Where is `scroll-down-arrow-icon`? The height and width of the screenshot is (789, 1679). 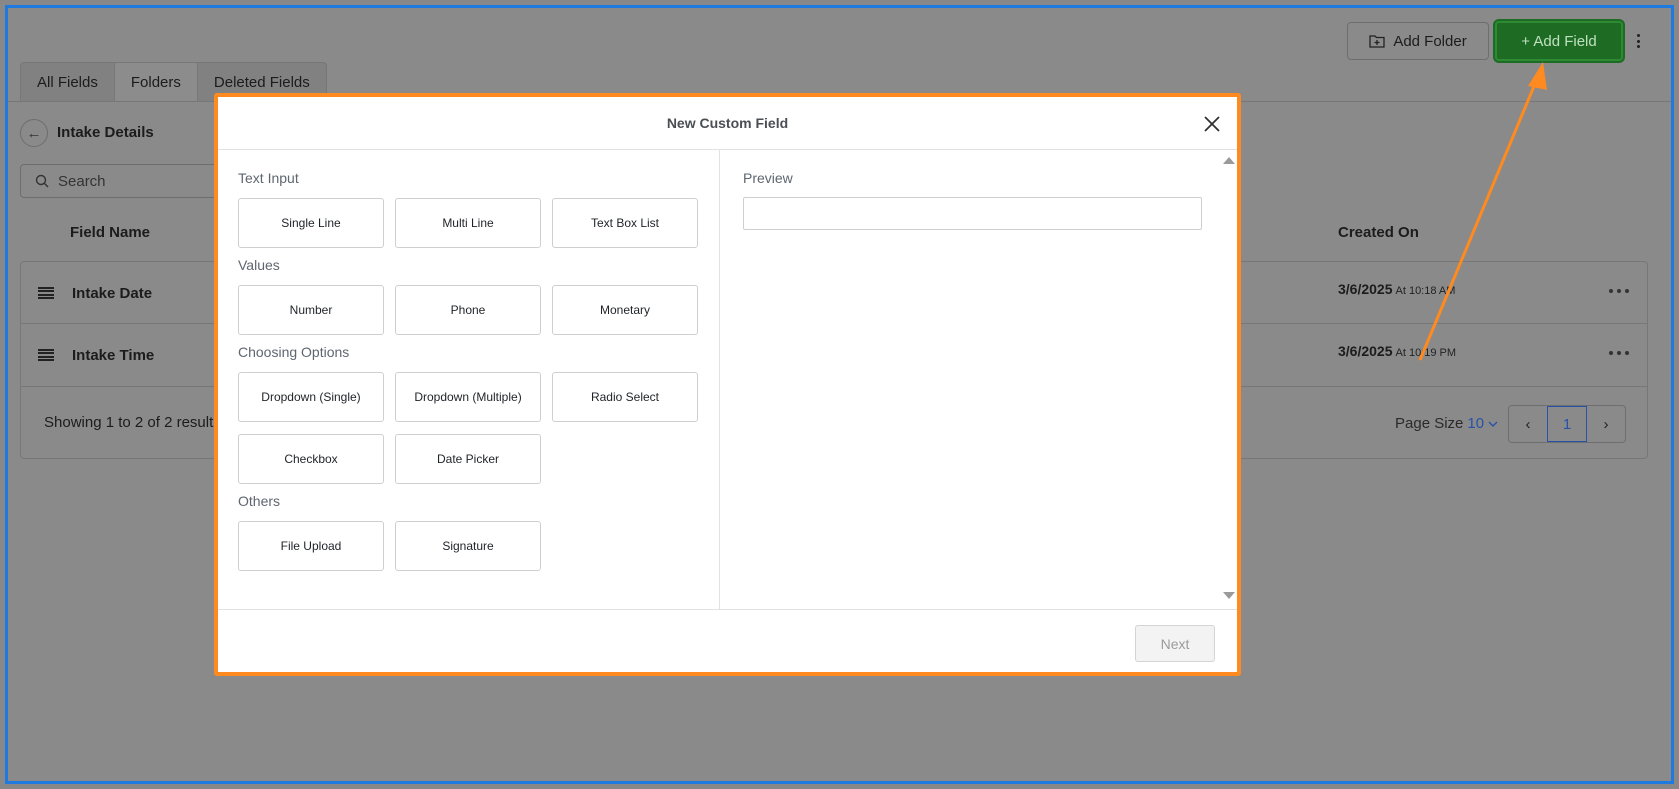 scroll-down-arrow-icon is located at coordinates (1229, 595).